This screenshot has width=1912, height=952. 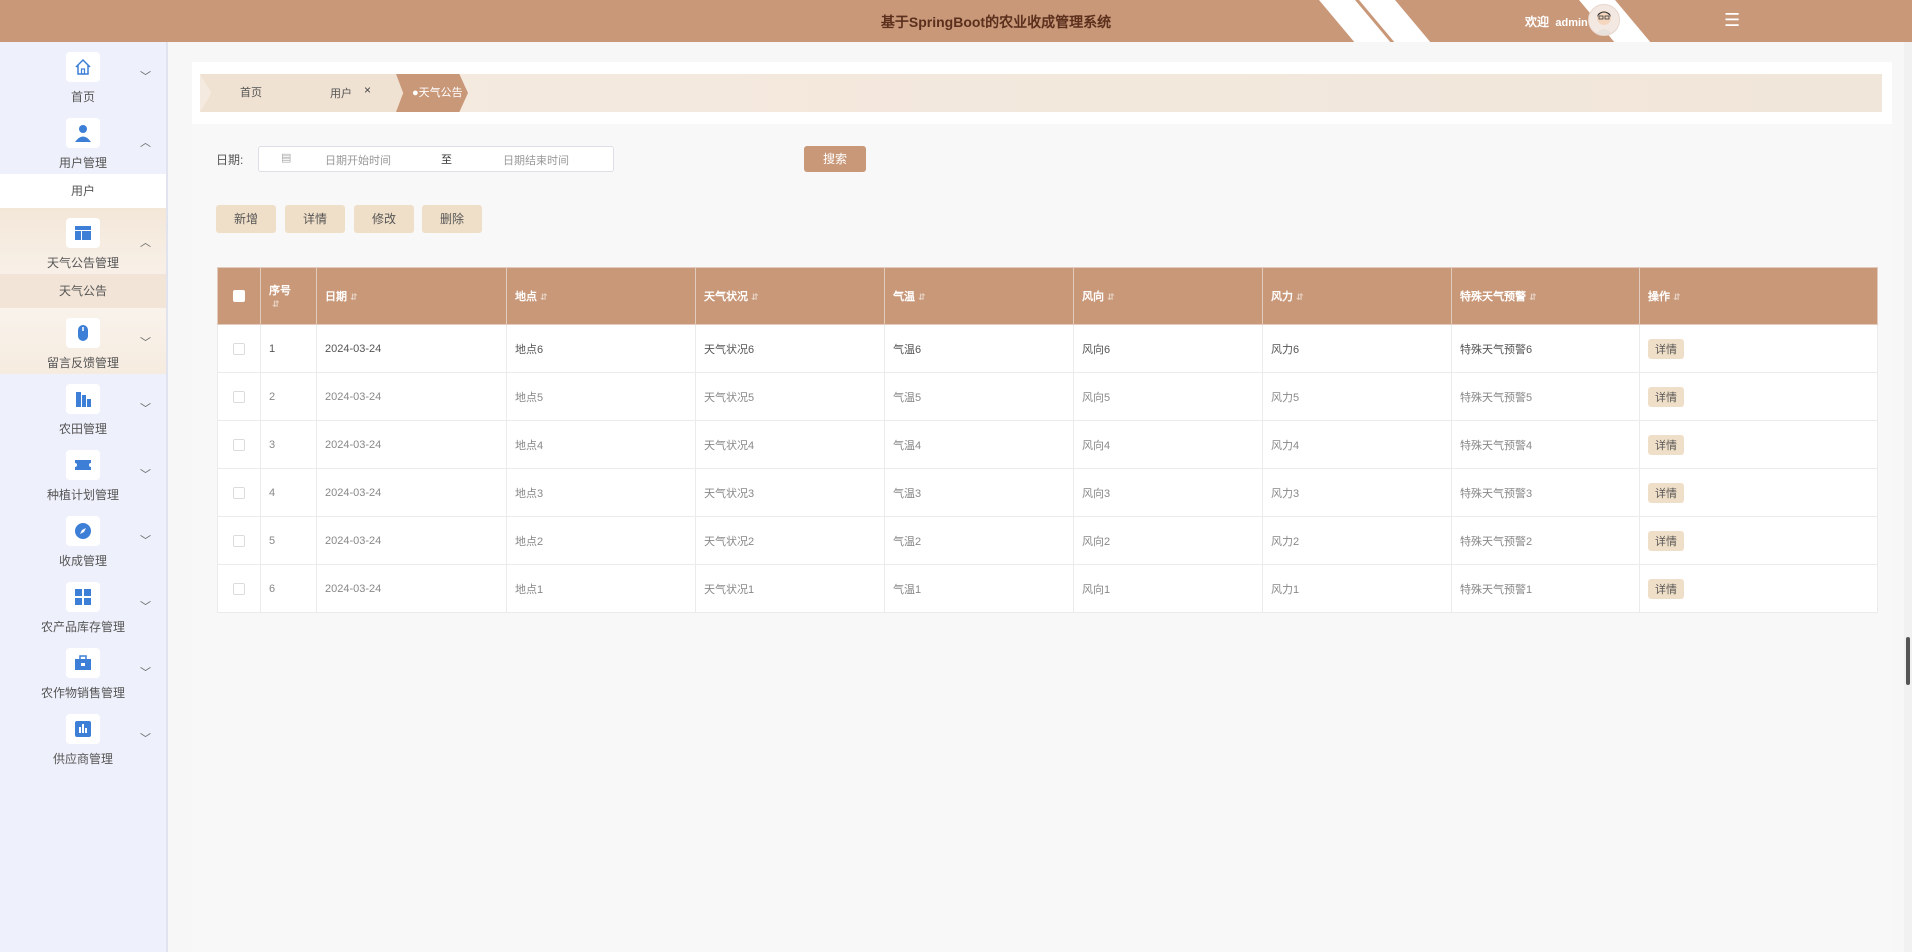 What do you see at coordinates (83, 141) in the screenshot?
I see `sidebar-item-user-management: 用户管理 ︿` at bounding box center [83, 141].